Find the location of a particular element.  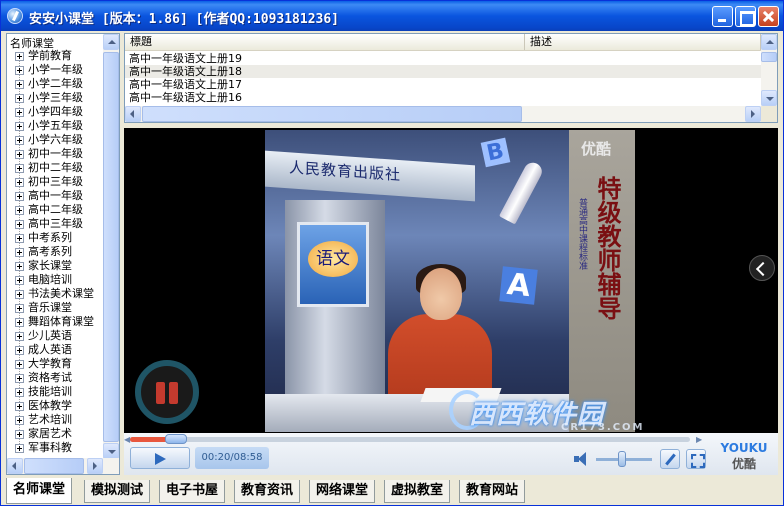

forward-small-icon: ▶ is located at coordinates (699, 439).